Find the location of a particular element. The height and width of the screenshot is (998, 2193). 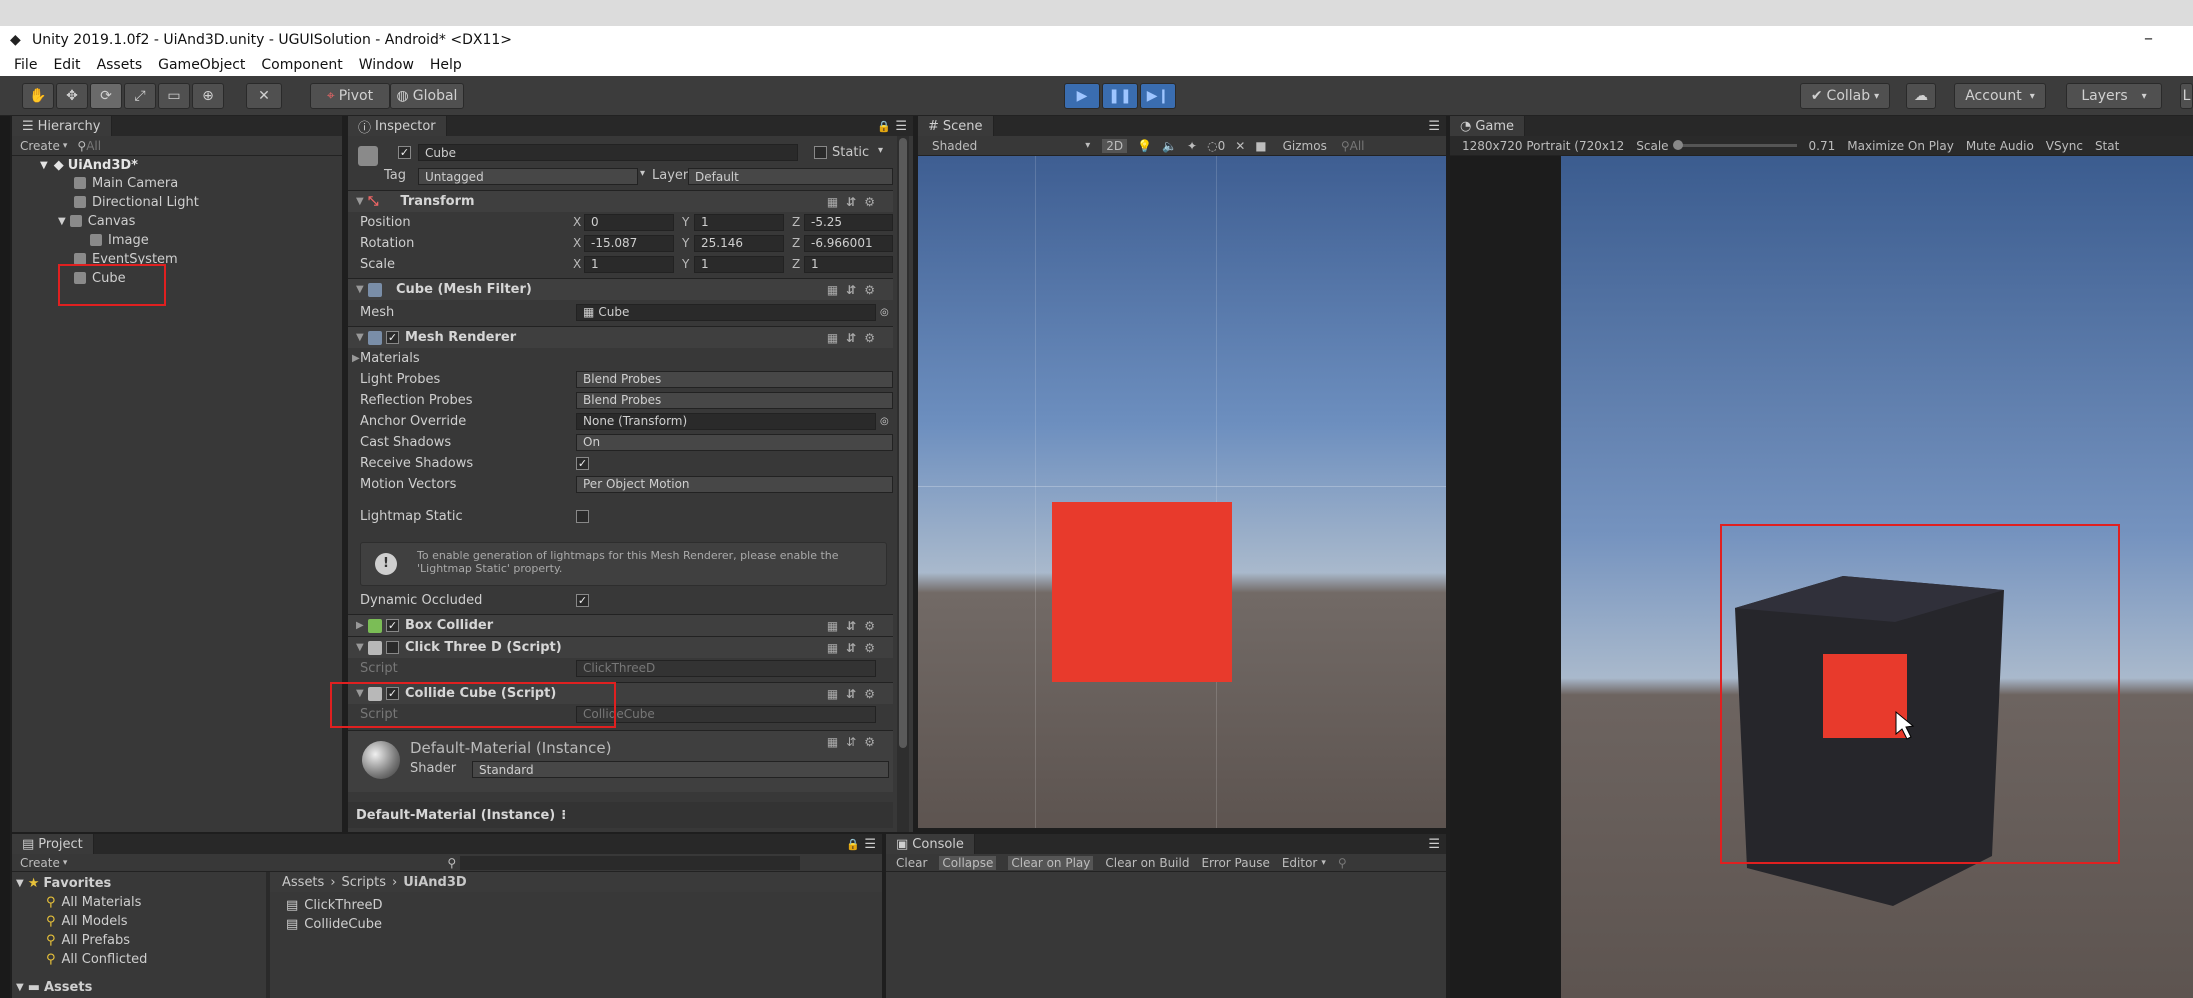

inspector-scrollbar is located at coordinates (903, 484).